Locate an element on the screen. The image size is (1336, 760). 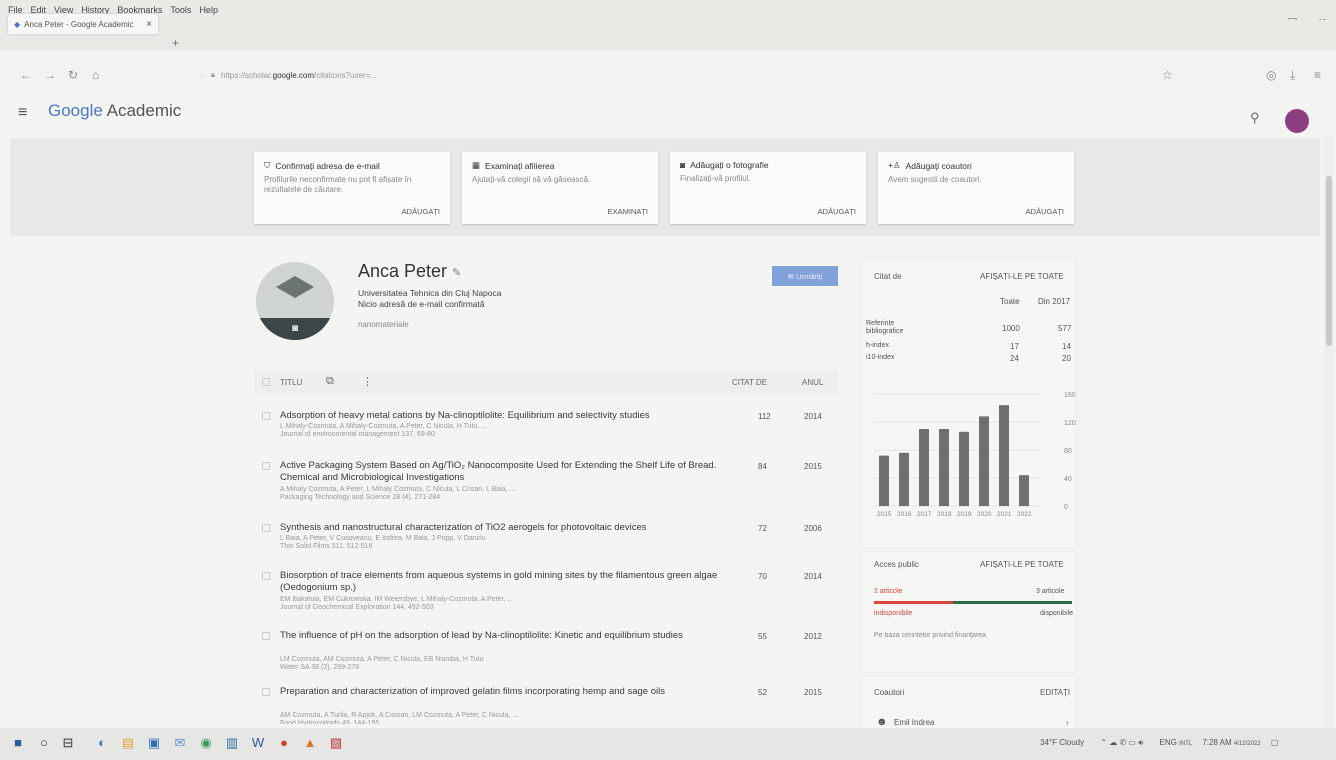
edge-icon: ◐ is located at coordinates (102, 743).